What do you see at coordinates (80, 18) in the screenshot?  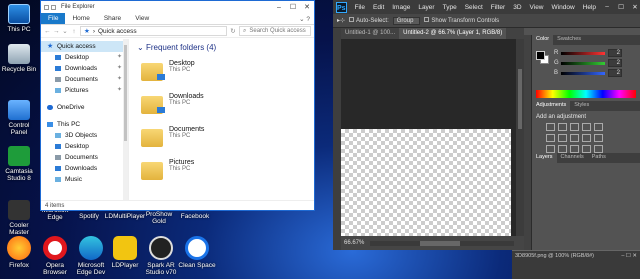 I see `tab-home: Home` at bounding box center [80, 18].